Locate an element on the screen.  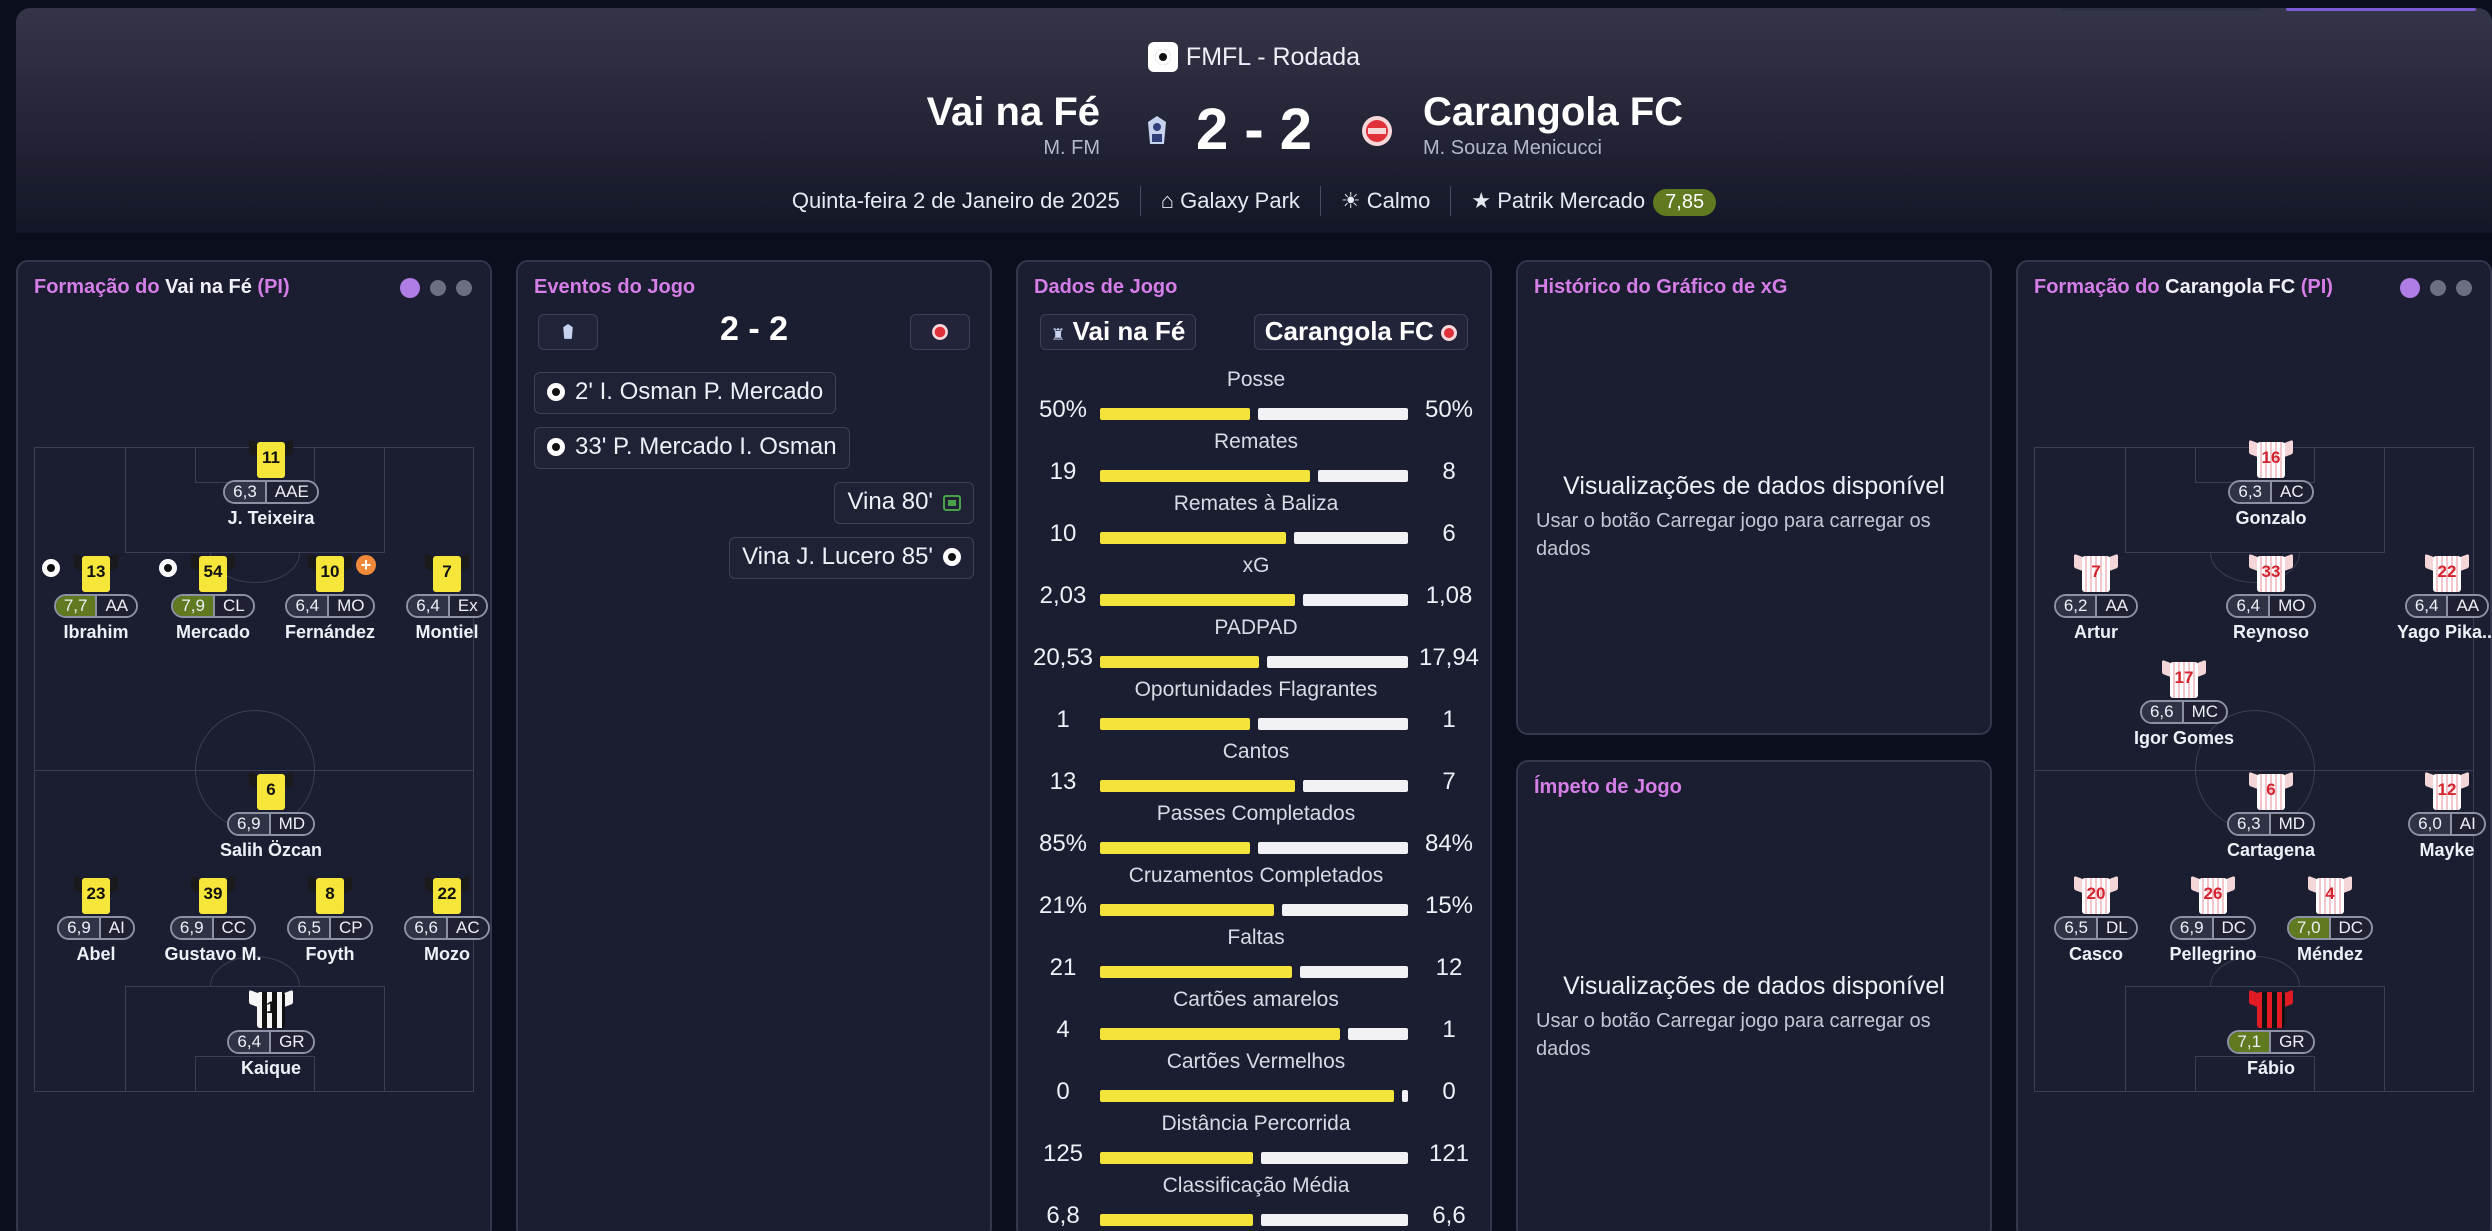
rating-position-pill: 7,0 DC is located at coordinates (2330, 928).